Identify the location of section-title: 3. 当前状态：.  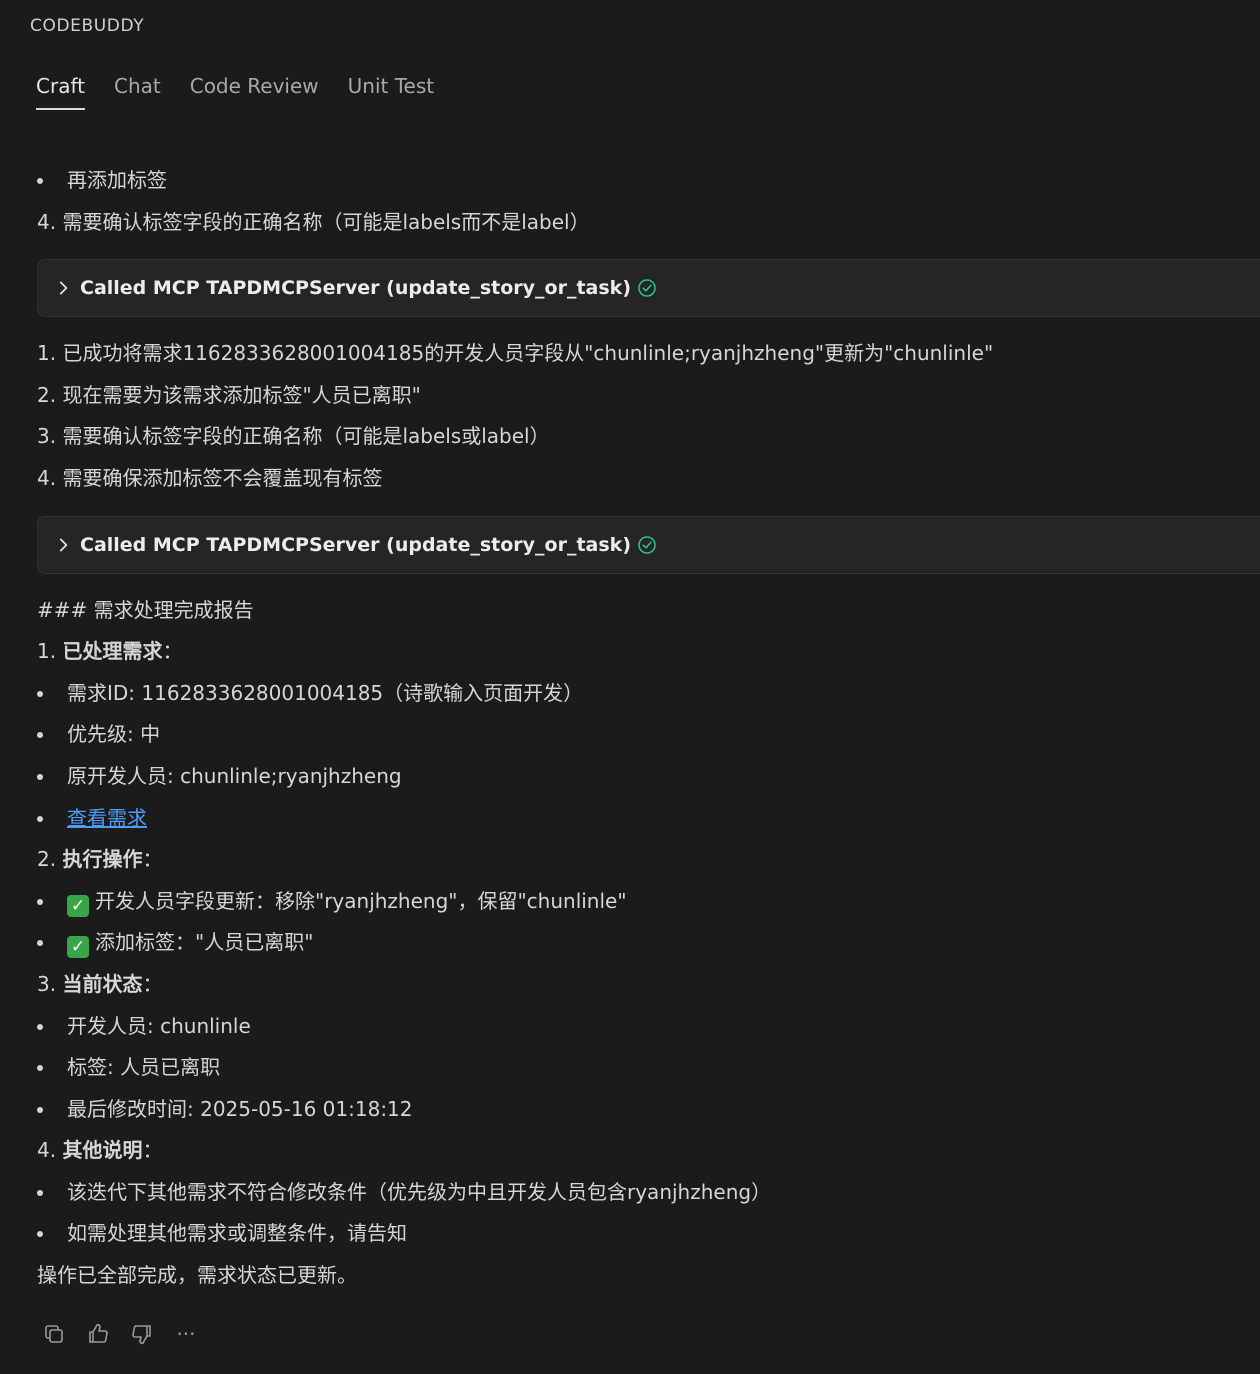
(648, 985).